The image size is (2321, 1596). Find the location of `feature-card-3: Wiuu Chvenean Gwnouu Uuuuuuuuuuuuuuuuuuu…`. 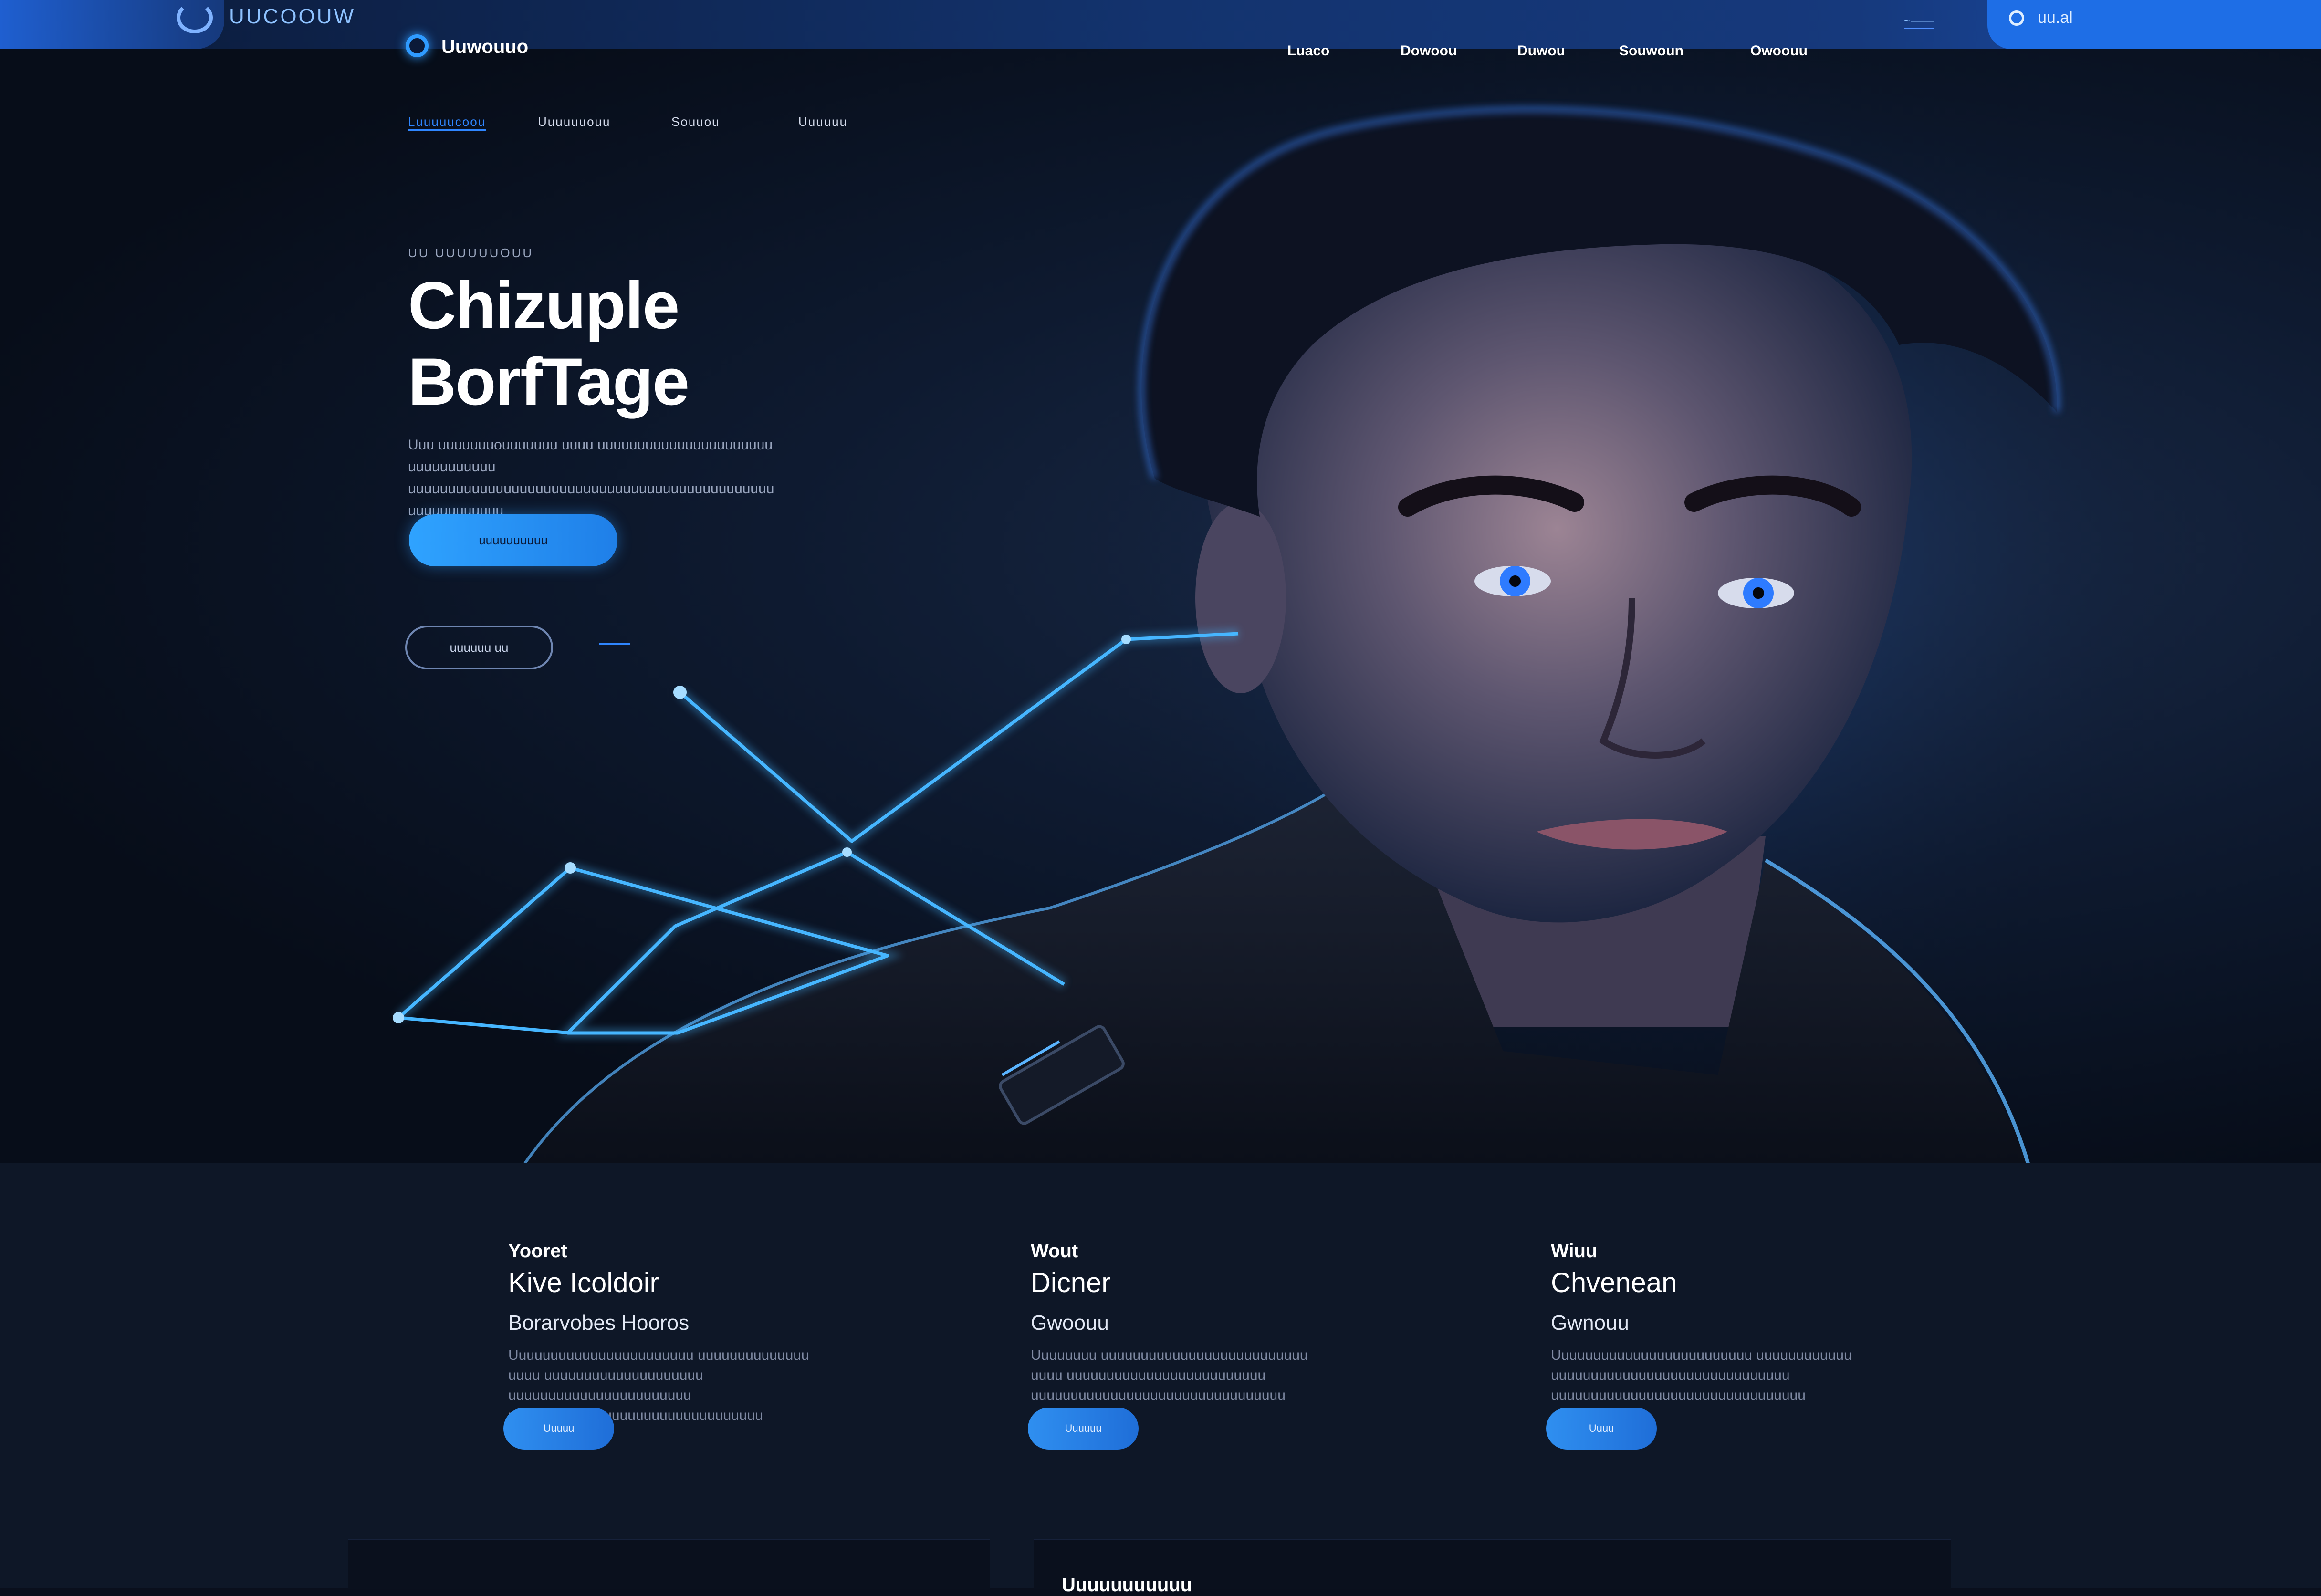

feature-card-3: Wiuu Chvenean Gwnouu Uuuuuuuuuuuuuuuuuuu… is located at coordinates (1744, 1345).